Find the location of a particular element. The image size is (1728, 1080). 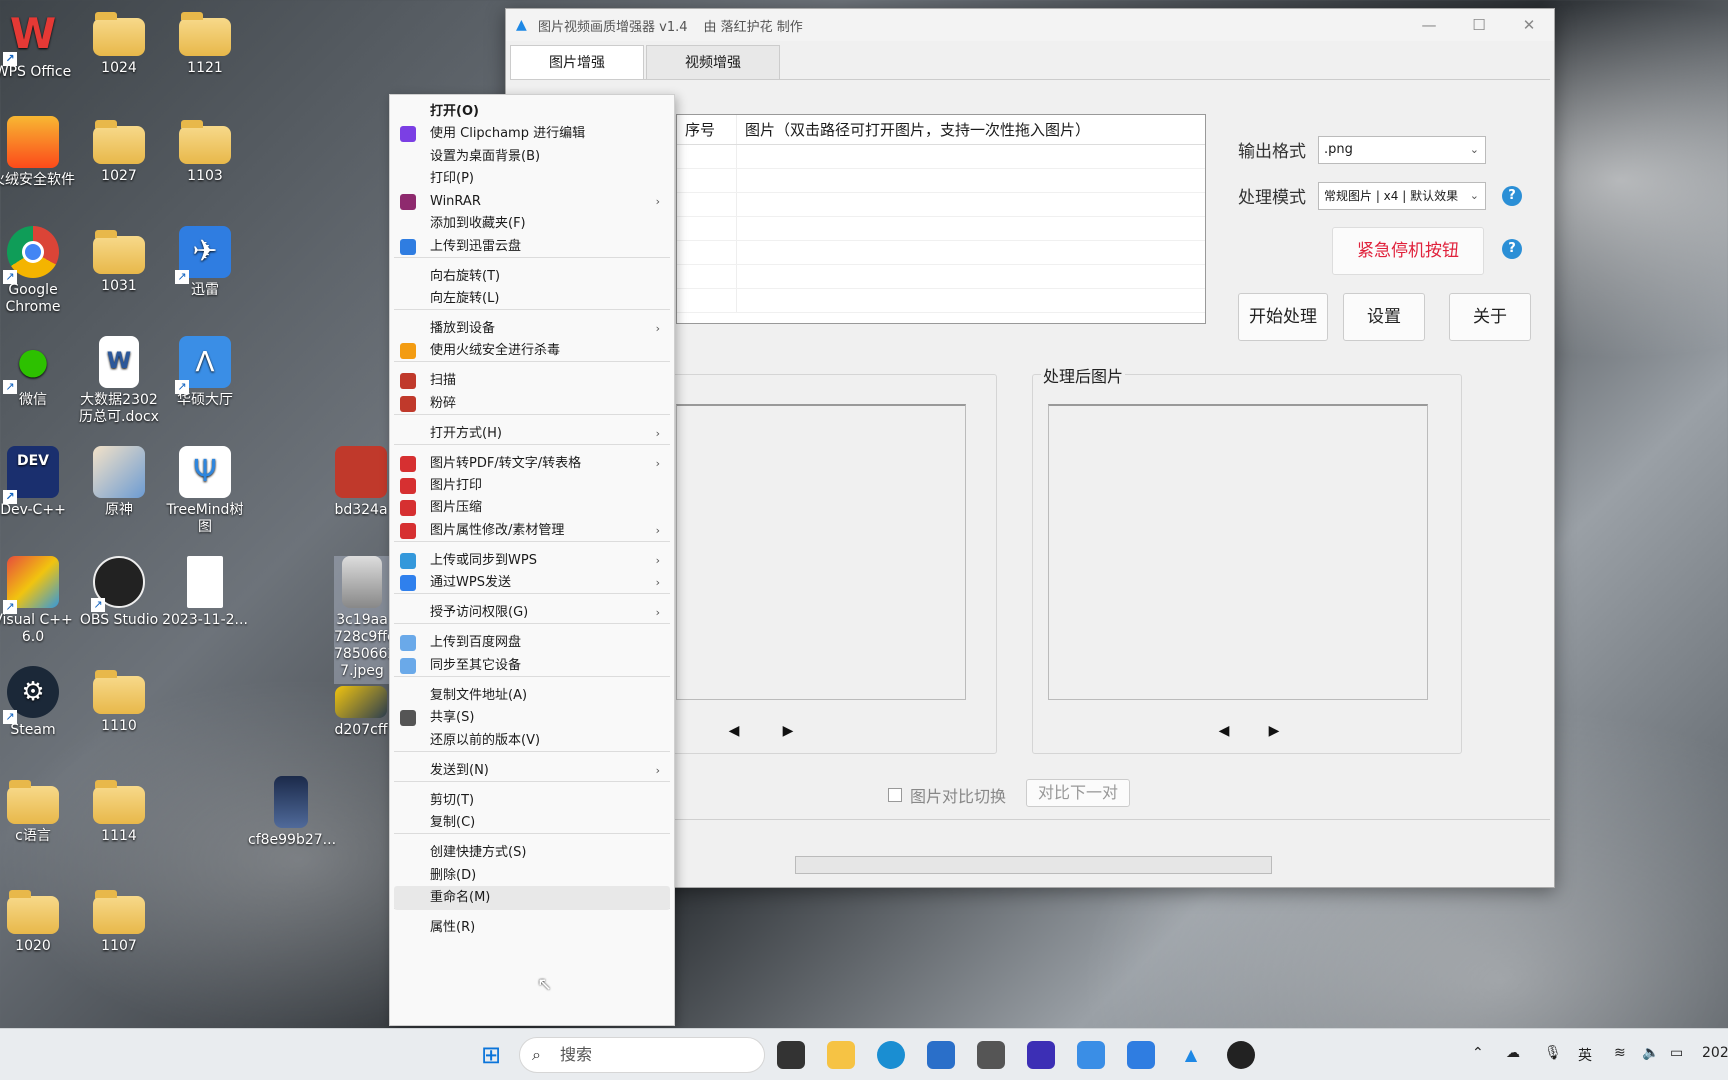

wifi-icon: ≋ is located at coordinates (1620, 1053).